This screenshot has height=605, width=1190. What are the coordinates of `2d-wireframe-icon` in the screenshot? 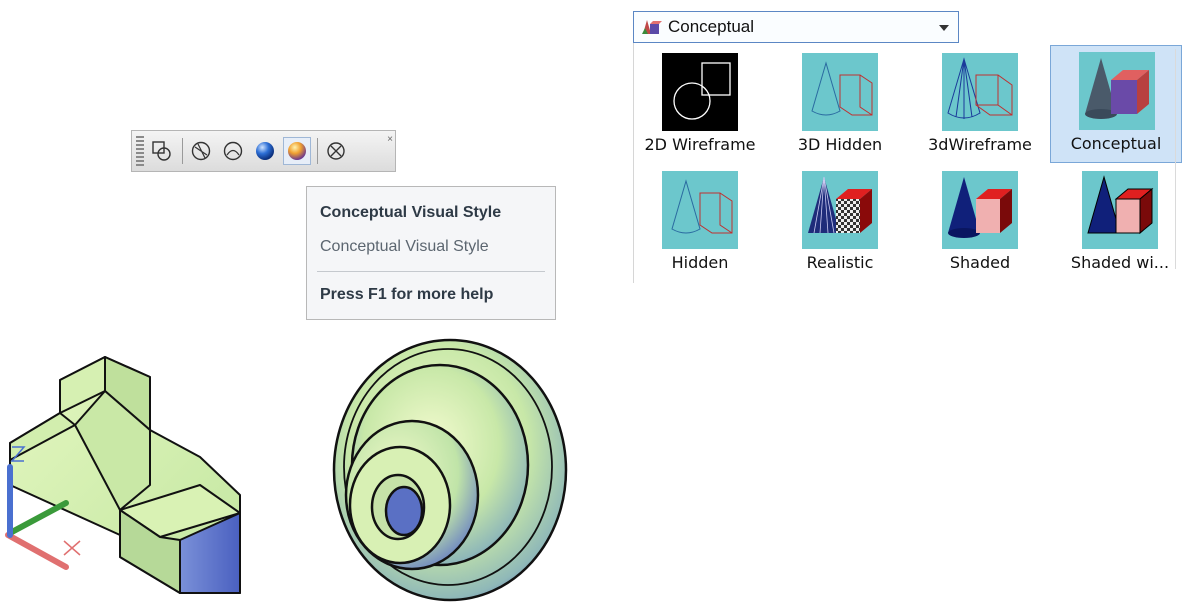 It's located at (161, 151).